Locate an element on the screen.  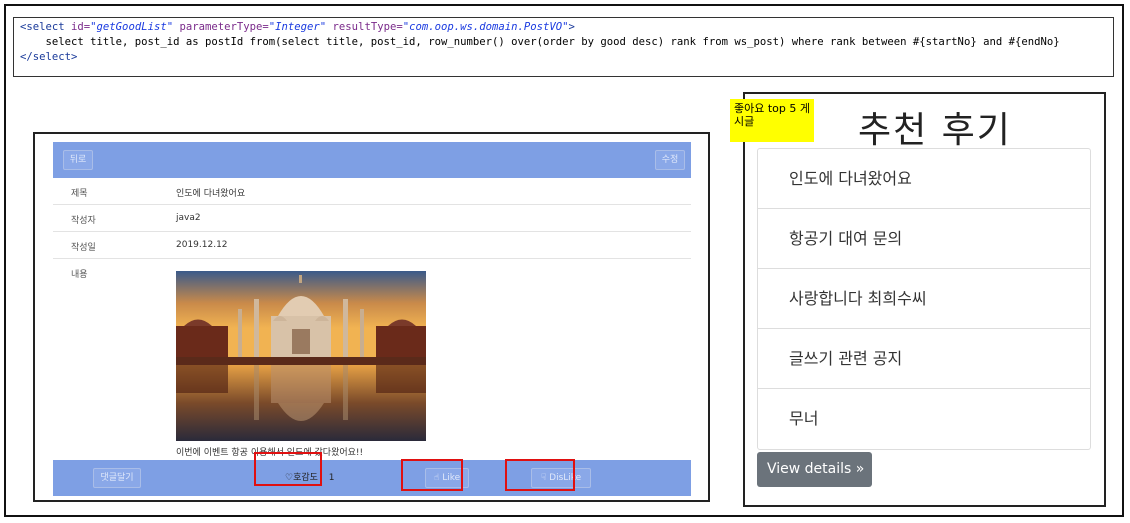
field-row-date: 작성일 2019.12.12 is located at coordinates (372, 245).